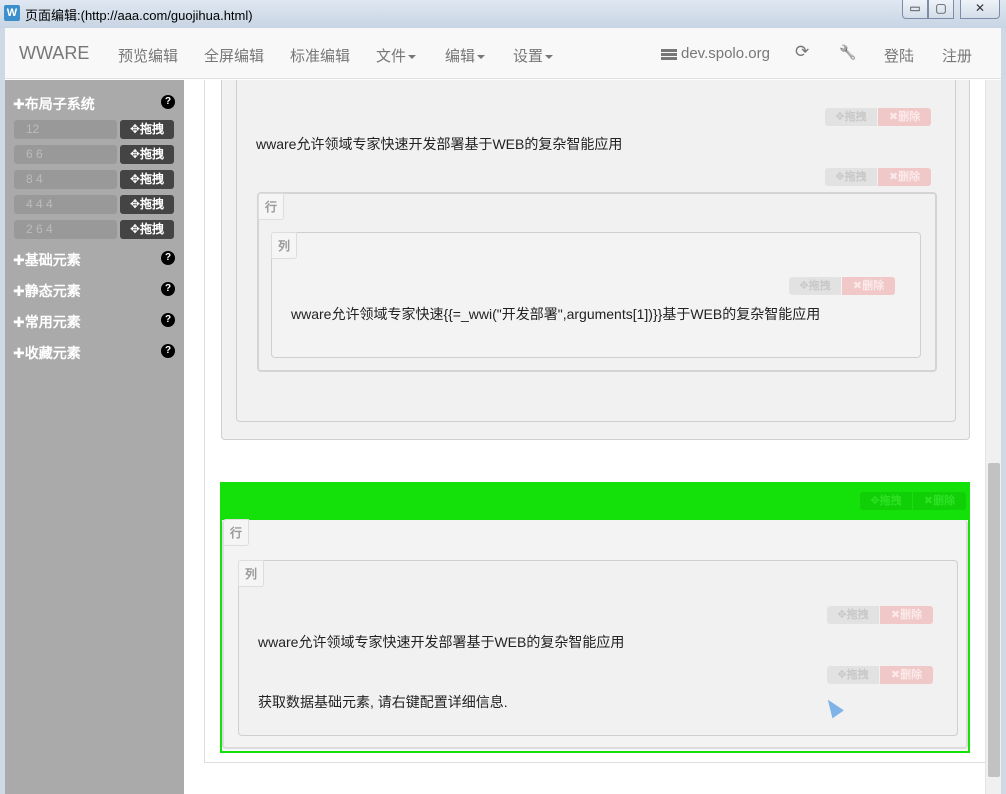  I want to click on layout-item-12: 12 ✥拖拽, so click(94, 129).